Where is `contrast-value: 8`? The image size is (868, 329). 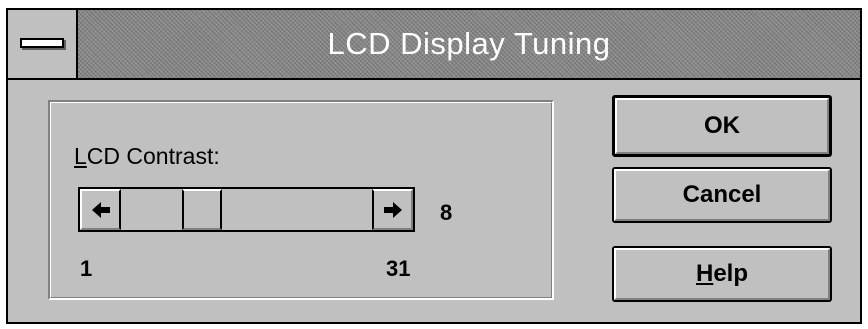 contrast-value: 8 is located at coordinates (446, 212).